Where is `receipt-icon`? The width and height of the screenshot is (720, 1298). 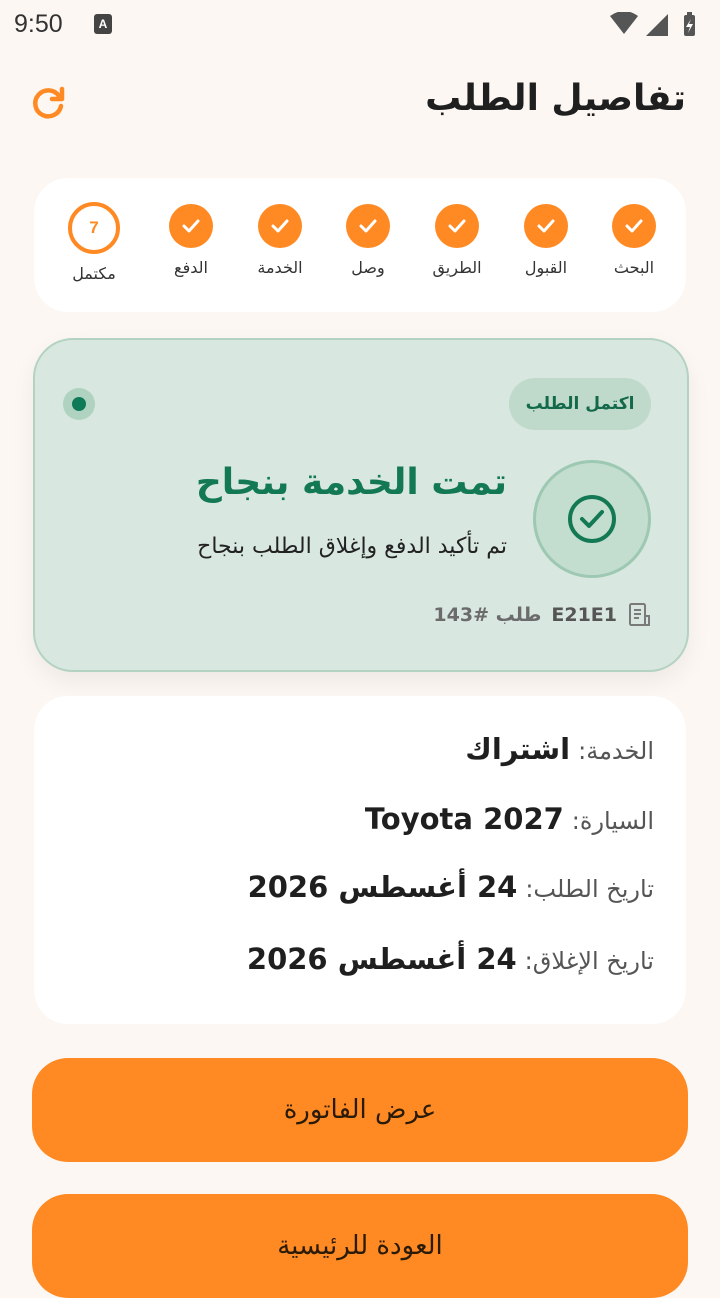 receipt-icon is located at coordinates (639, 614).